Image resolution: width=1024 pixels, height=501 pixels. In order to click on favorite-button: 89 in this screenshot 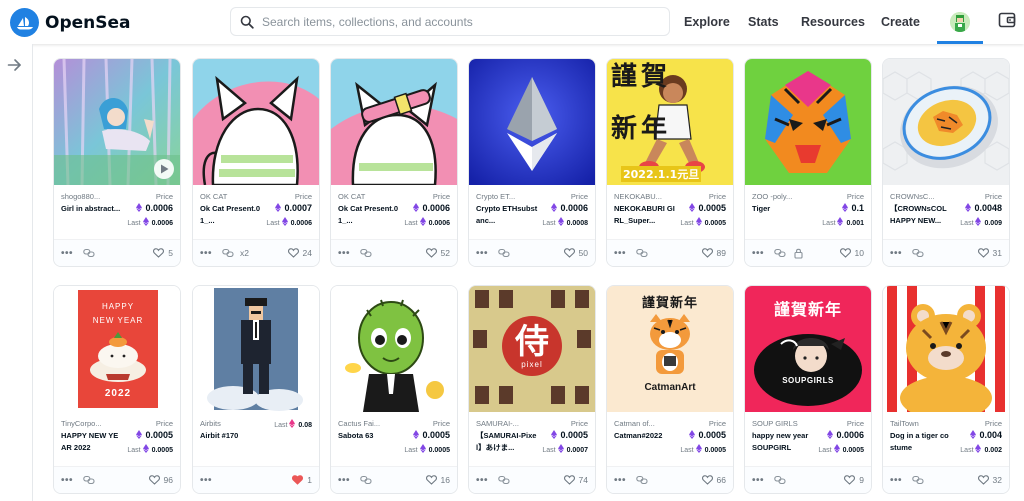, I will do `click(713, 253)`.